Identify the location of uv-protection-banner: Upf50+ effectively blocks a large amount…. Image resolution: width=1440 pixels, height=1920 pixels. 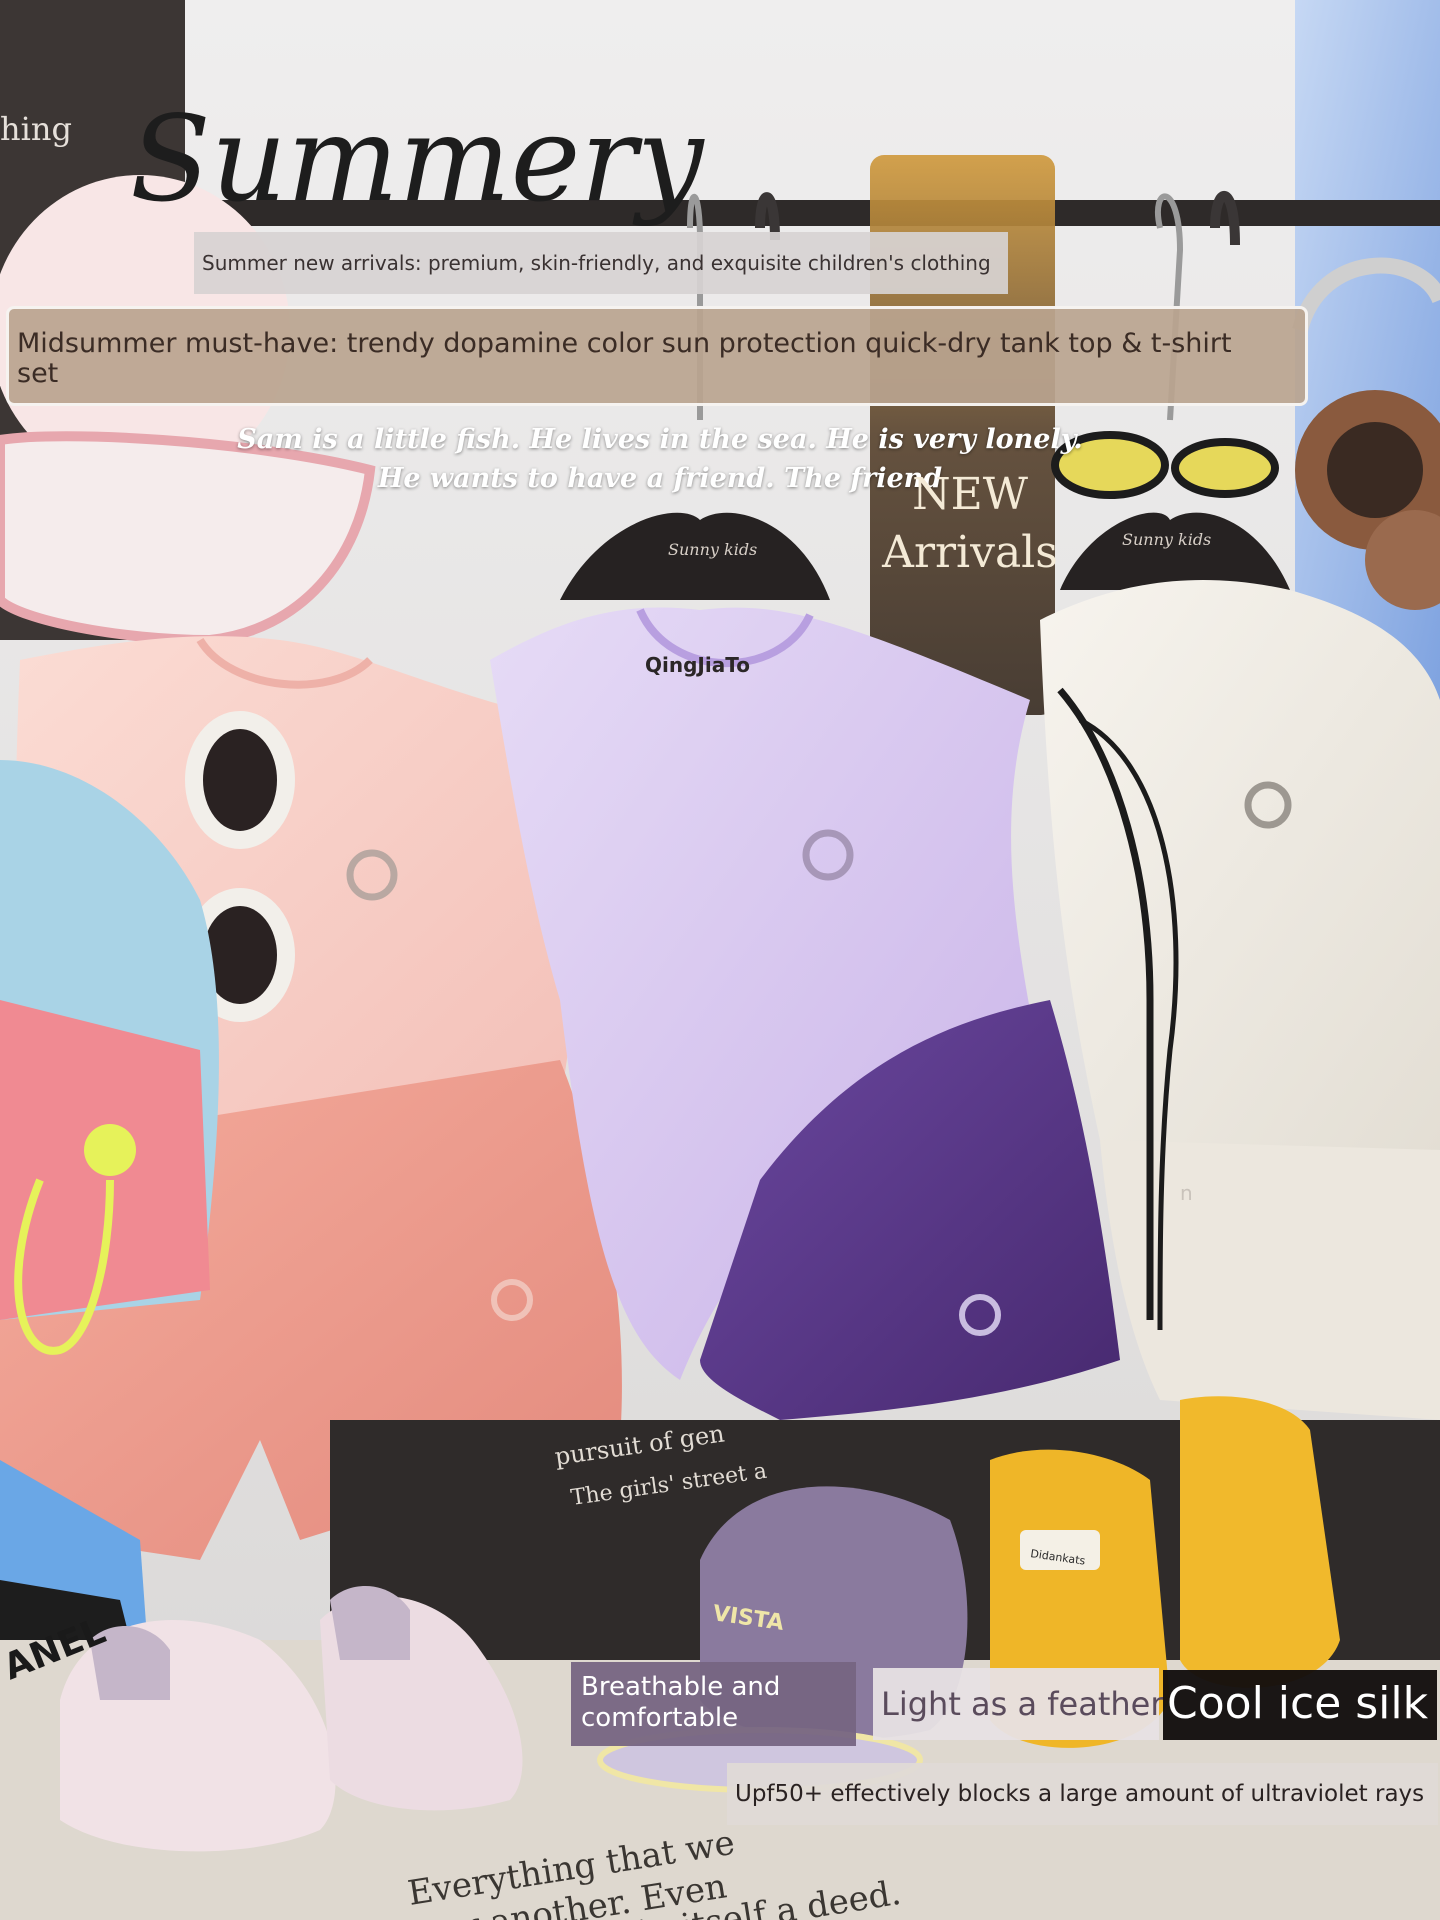
(1082, 1794).